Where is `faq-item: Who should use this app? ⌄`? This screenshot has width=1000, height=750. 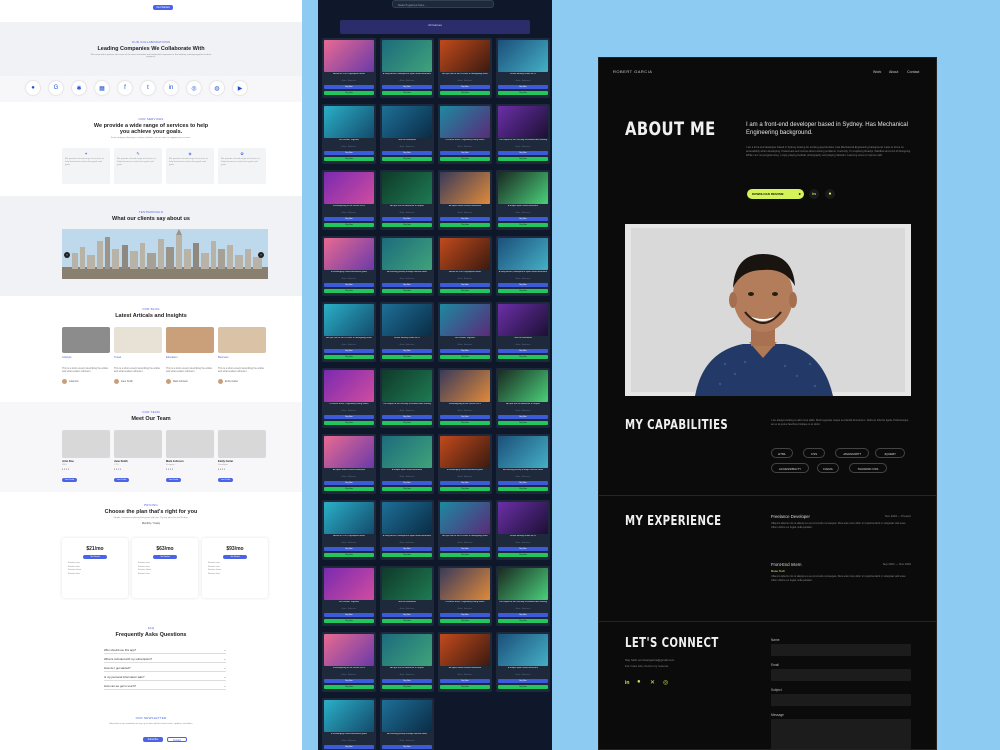
faq-item: Who should use this app? ⌄ is located at coordinates (165, 650).